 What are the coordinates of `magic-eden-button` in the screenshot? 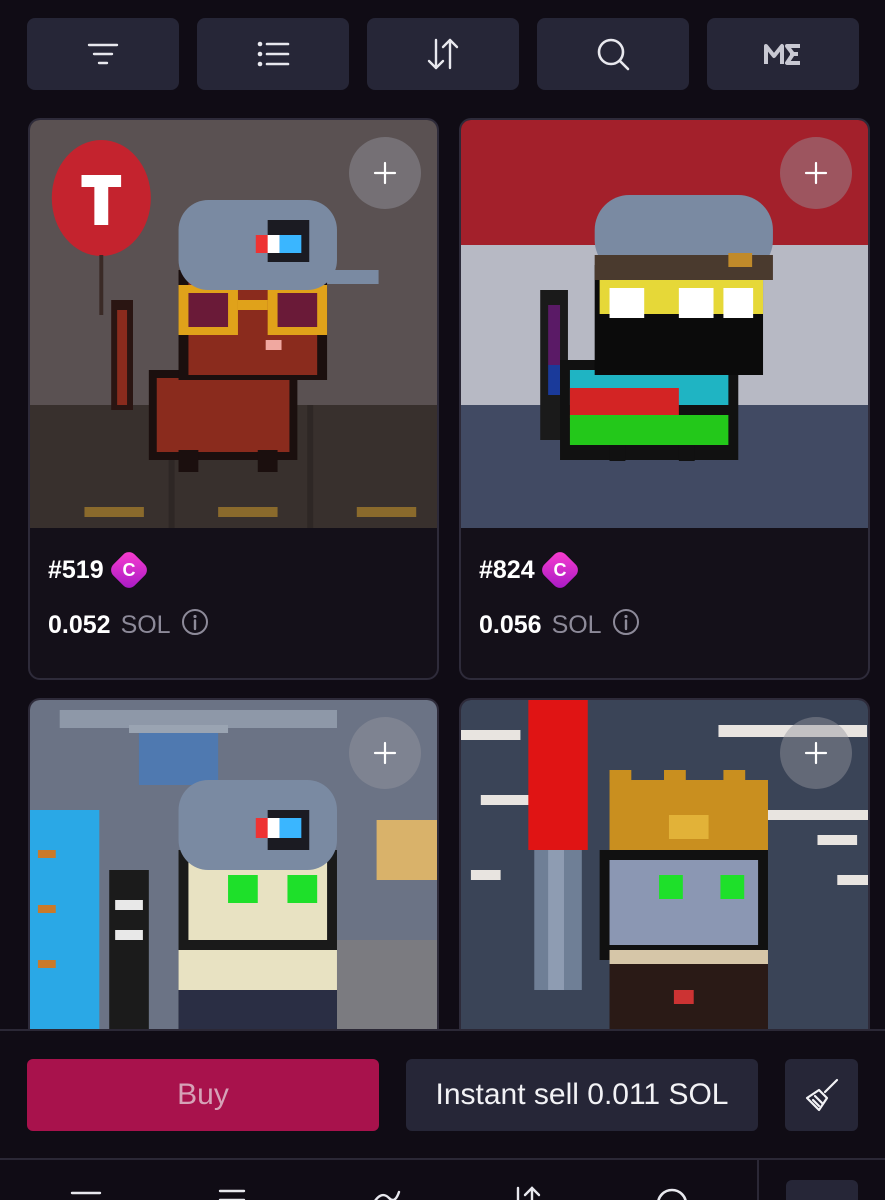 It's located at (783, 54).